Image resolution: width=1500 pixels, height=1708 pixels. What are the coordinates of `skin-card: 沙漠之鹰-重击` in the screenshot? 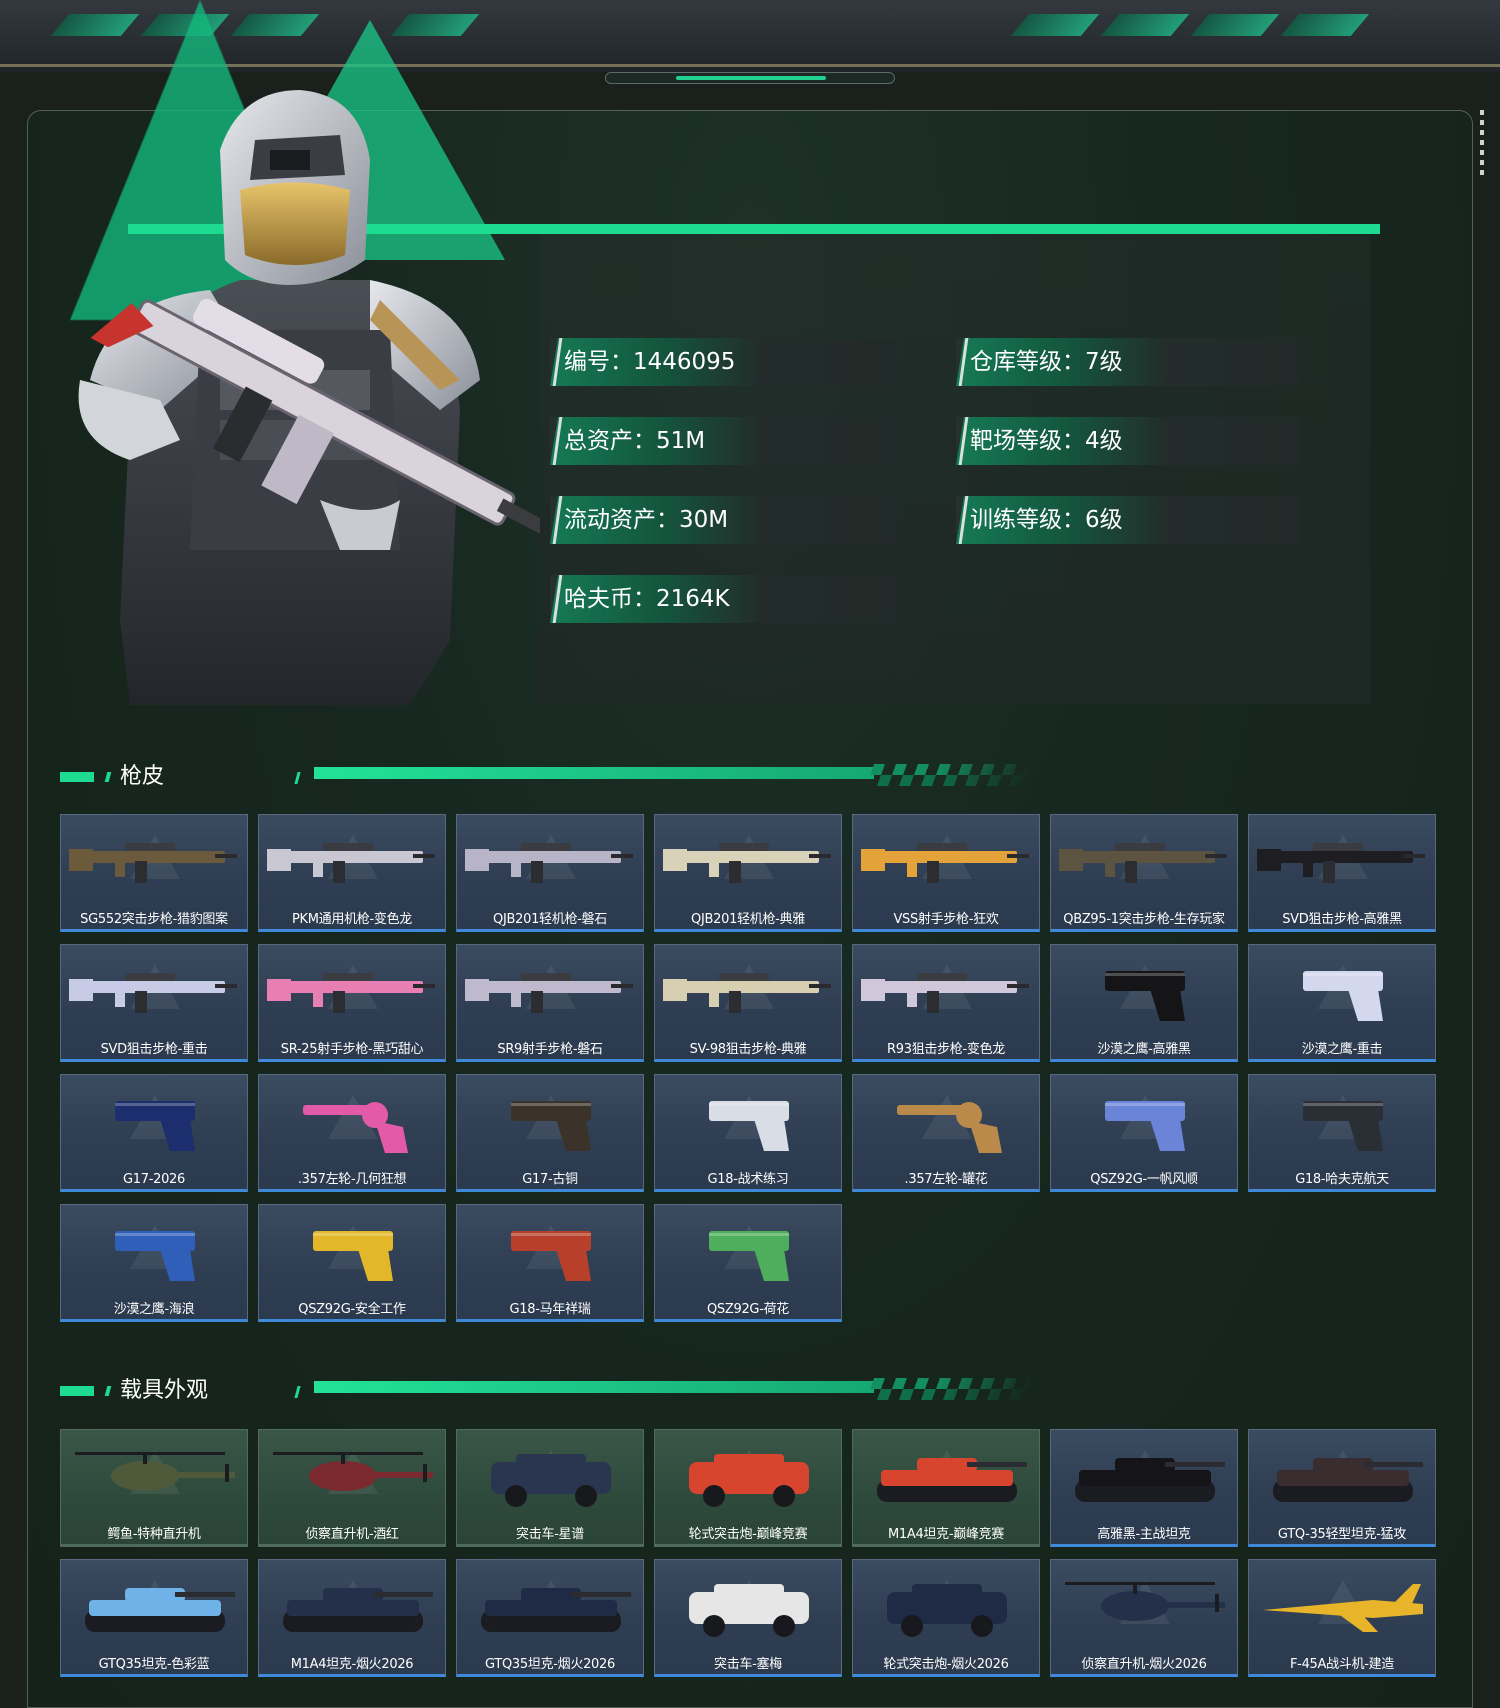 It's located at (1342, 1003).